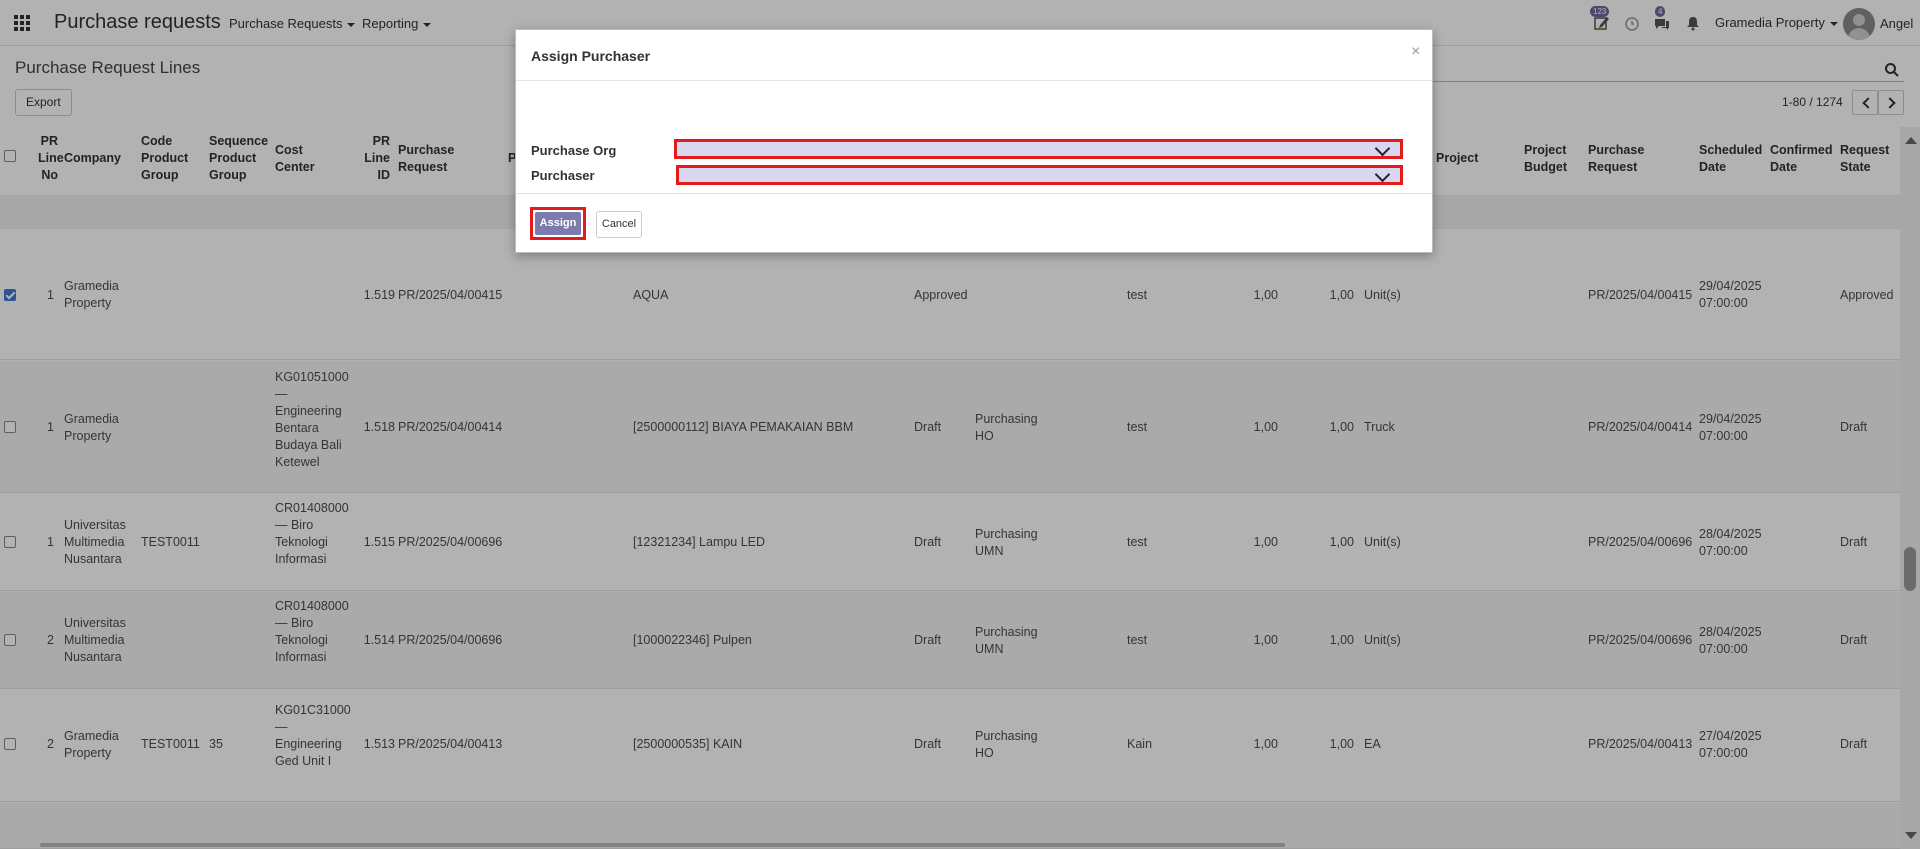  What do you see at coordinates (974, 137) in the screenshot?
I see `modal-body: Purchase Org Purchaser` at bounding box center [974, 137].